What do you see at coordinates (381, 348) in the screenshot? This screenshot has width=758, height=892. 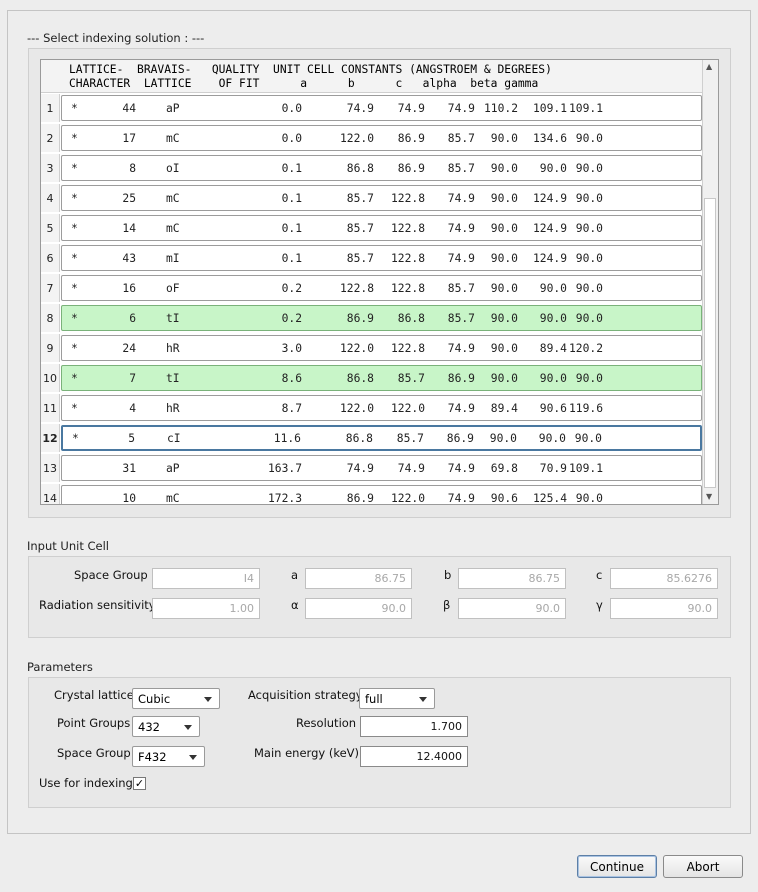 I see `table-row: * 24 hR 3.0 122.0 122.8 74.9 90.0 89.4 120.2` at bounding box center [381, 348].